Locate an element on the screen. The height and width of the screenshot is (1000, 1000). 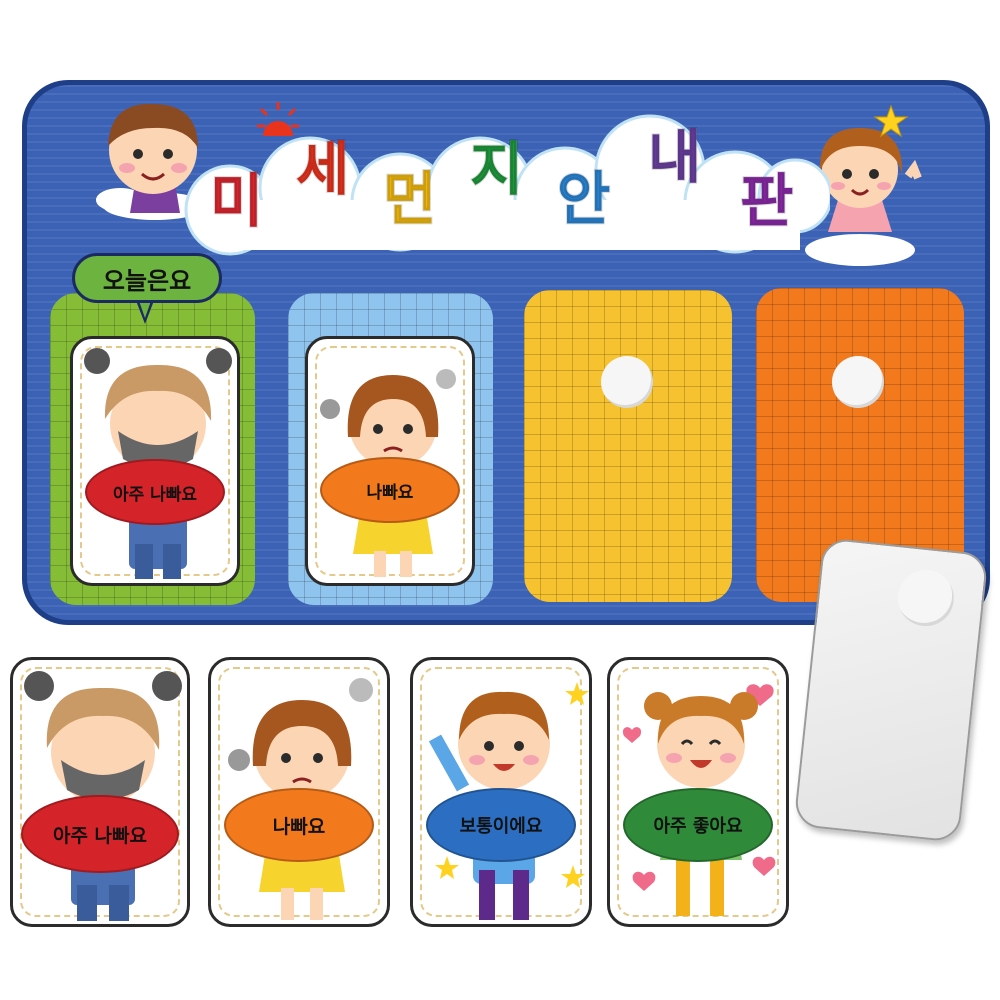
status-label: 아주 좋아요 is located at coordinates (698, 826).